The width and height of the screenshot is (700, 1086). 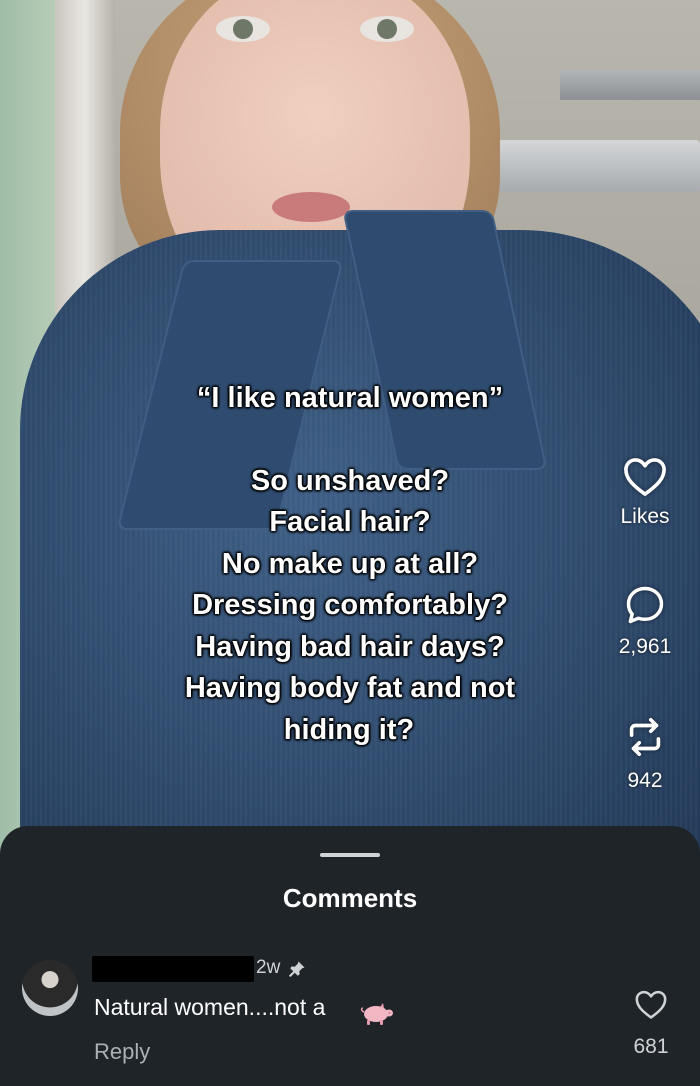 I want to click on like-button: Likes, so click(x=645, y=492).